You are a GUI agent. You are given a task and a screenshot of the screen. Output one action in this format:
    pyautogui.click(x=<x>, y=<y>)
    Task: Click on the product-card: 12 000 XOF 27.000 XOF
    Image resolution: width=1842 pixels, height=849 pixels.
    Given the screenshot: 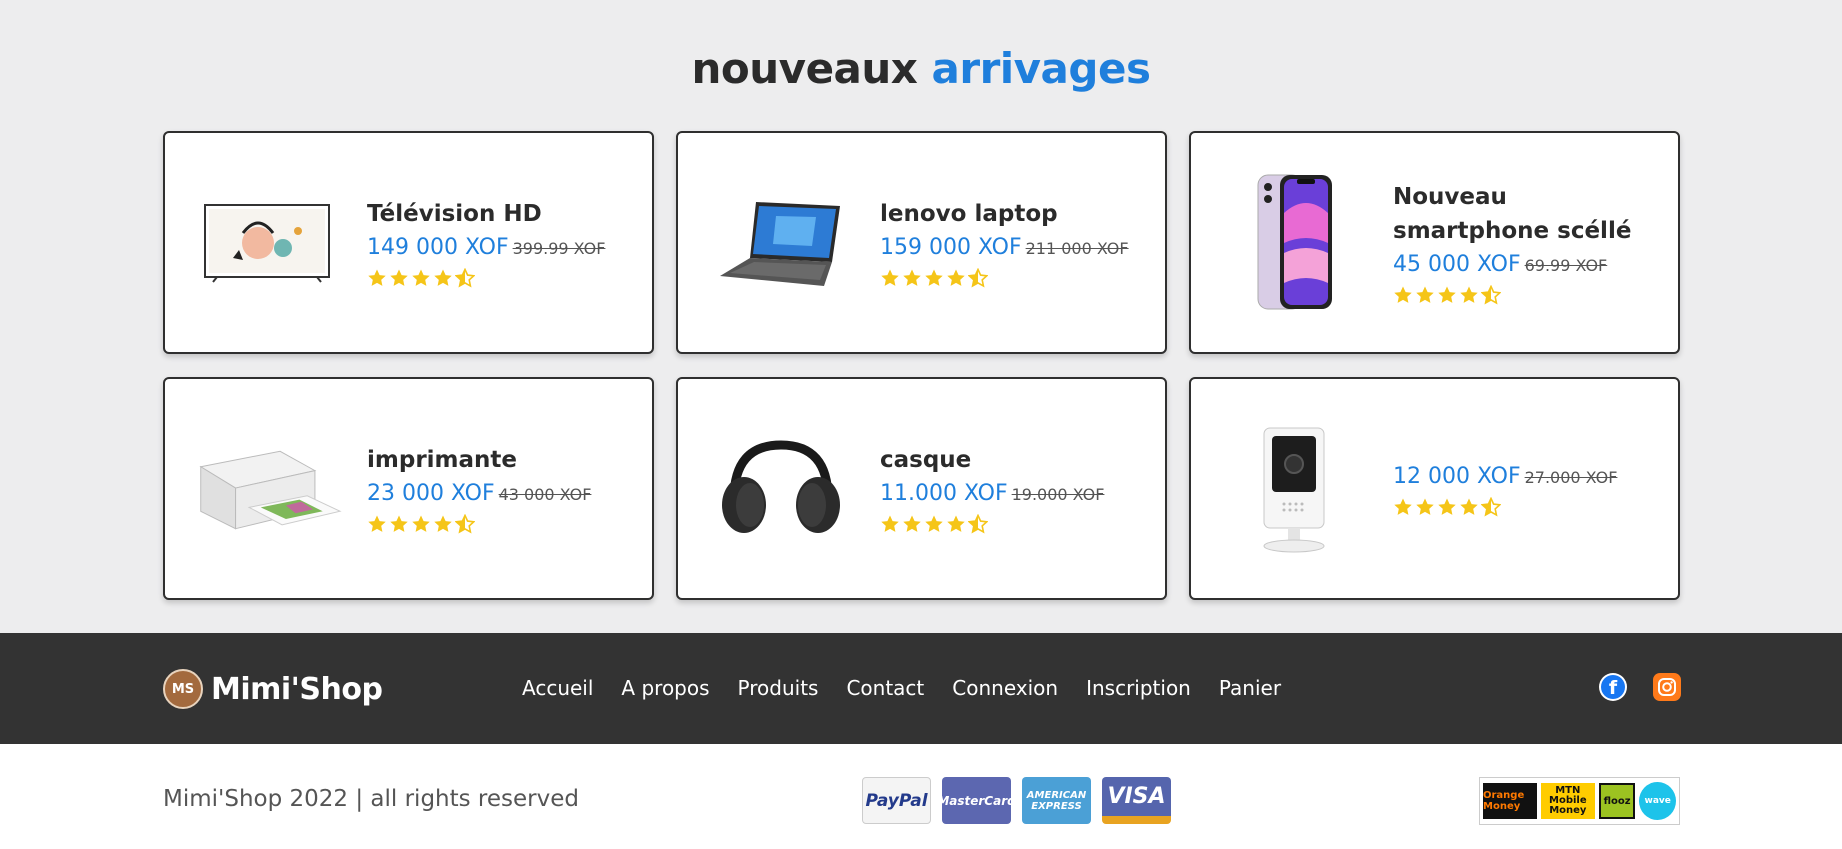 What is the action you would take?
    pyautogui.click(x=1434, y=488)
    